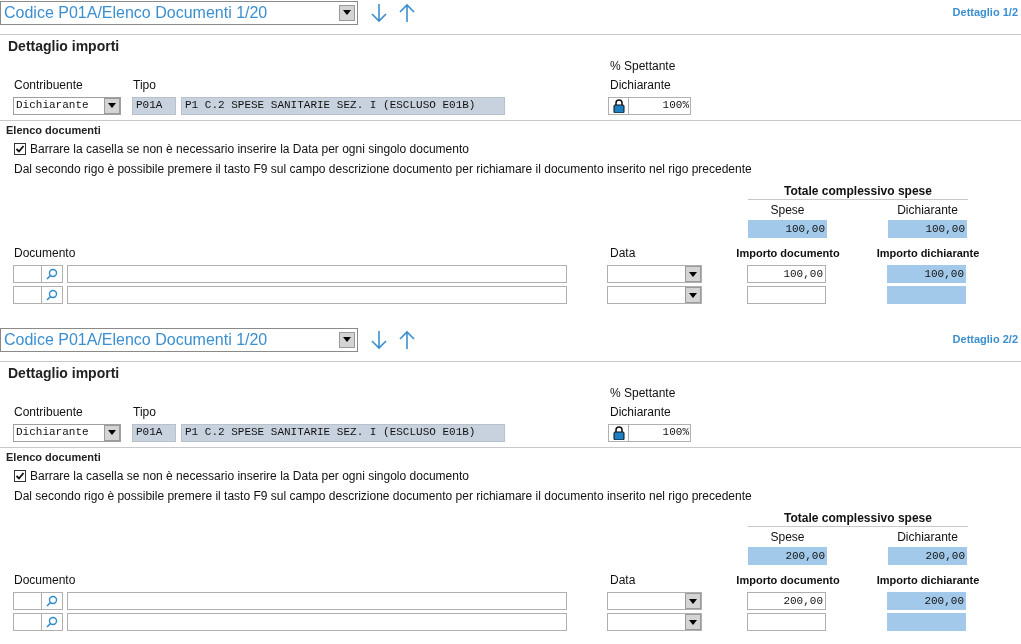 This screenshot has height=644, width=1021. What do you see at coordinates (787, 229) in the screenshot?
I see `total-spese-field: 100,00` at bounding box center [787, 229].